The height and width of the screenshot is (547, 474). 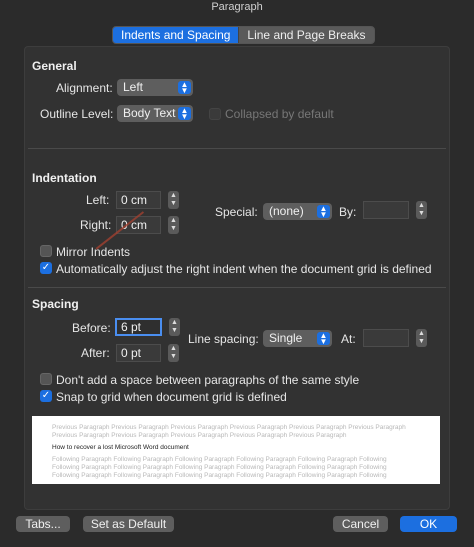 What do you see at coordinates (173, 200) in the screenshot?
I see `left-indent-stepper: ▲ ▼` at bounding box center [173, 200].